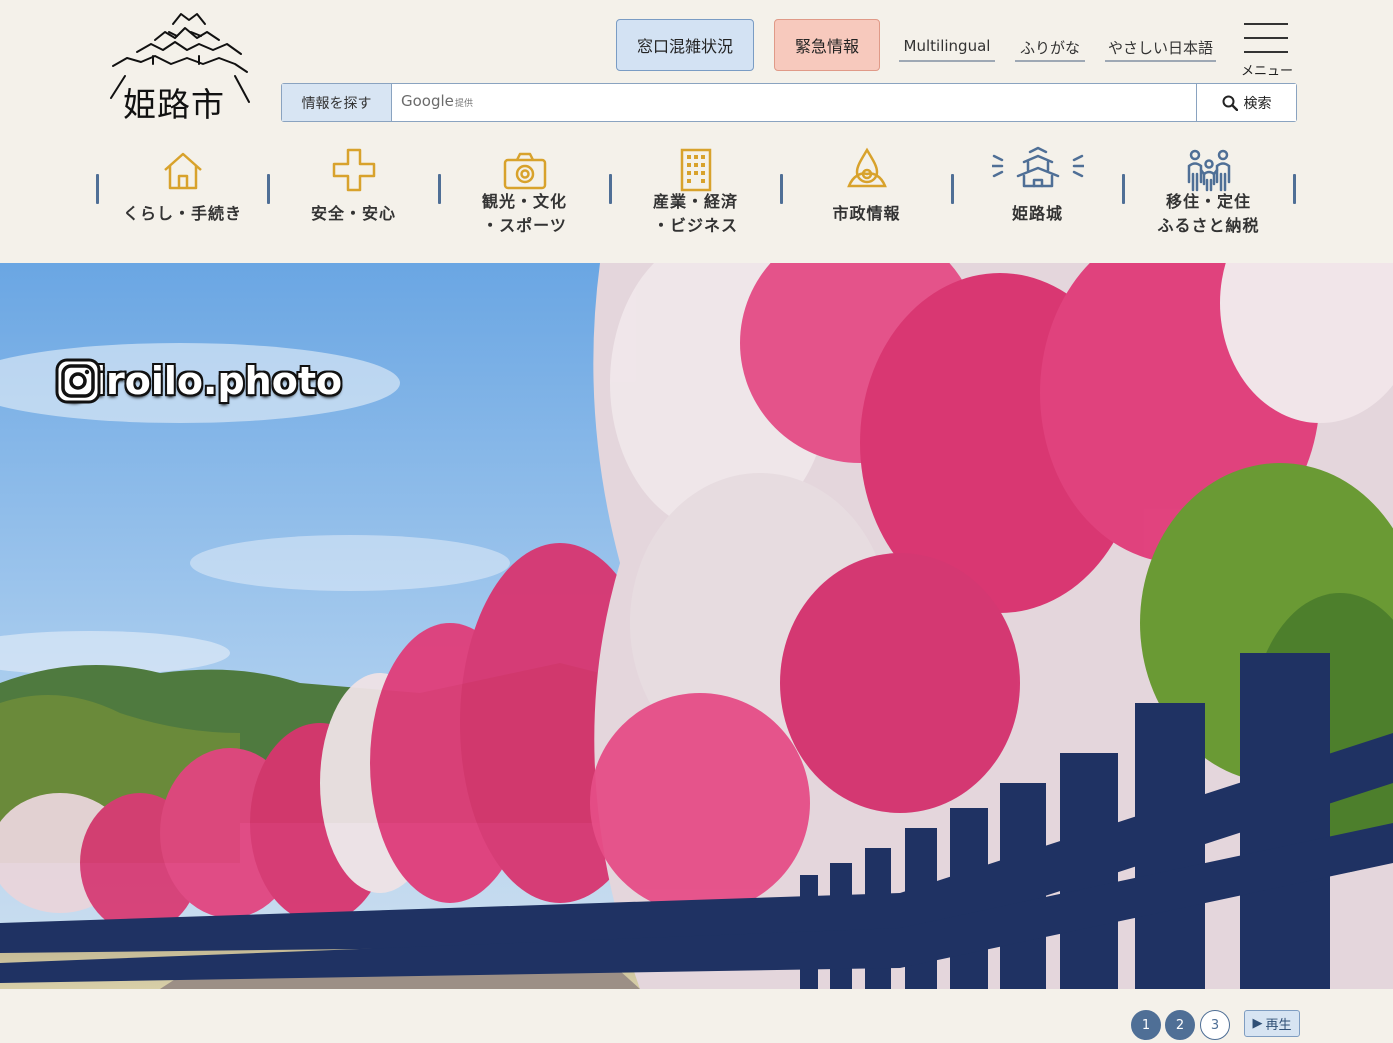 This screenshot has width=1393, height=1043. What do you see at coordinates (1266, 71) in the screenshot?
I see `menu-label: メニュー` at bounding box center [1266, 71].